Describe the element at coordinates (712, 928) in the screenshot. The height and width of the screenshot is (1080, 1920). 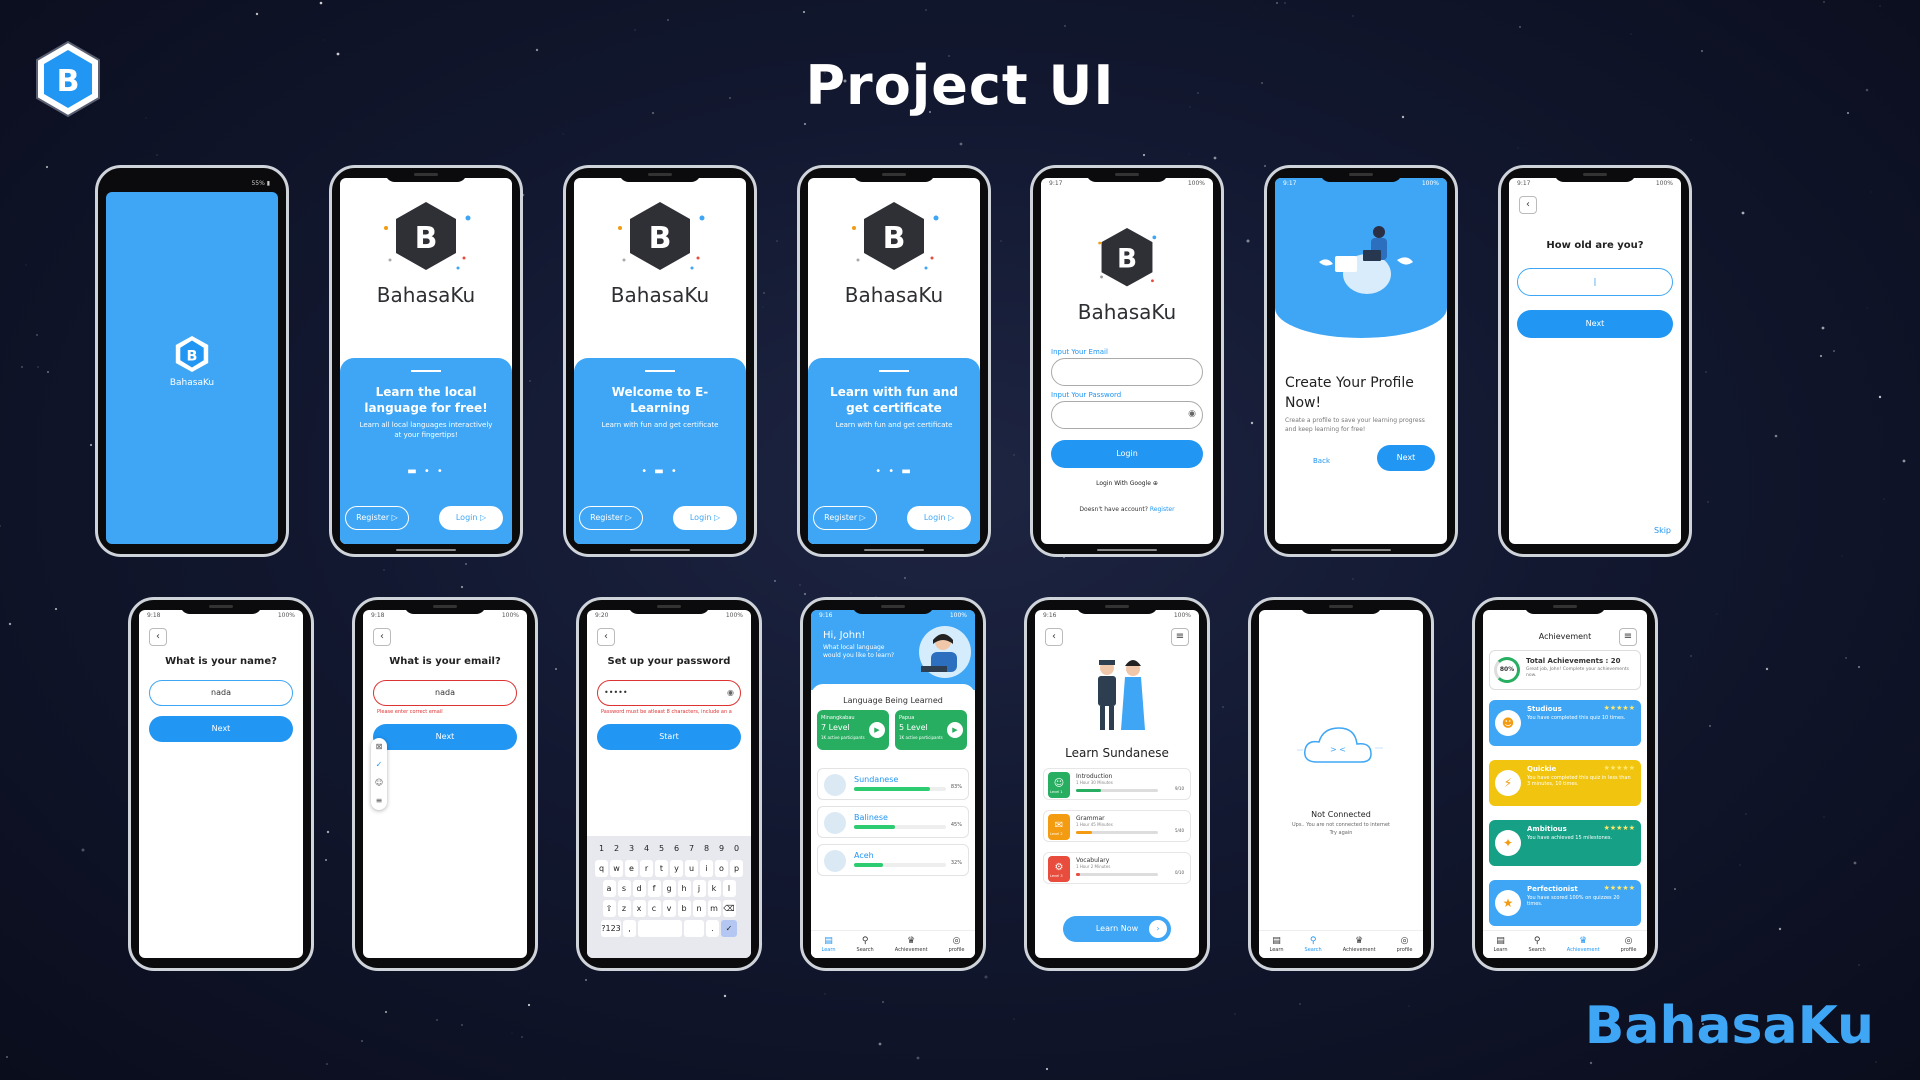
I see `key: .` at that location.